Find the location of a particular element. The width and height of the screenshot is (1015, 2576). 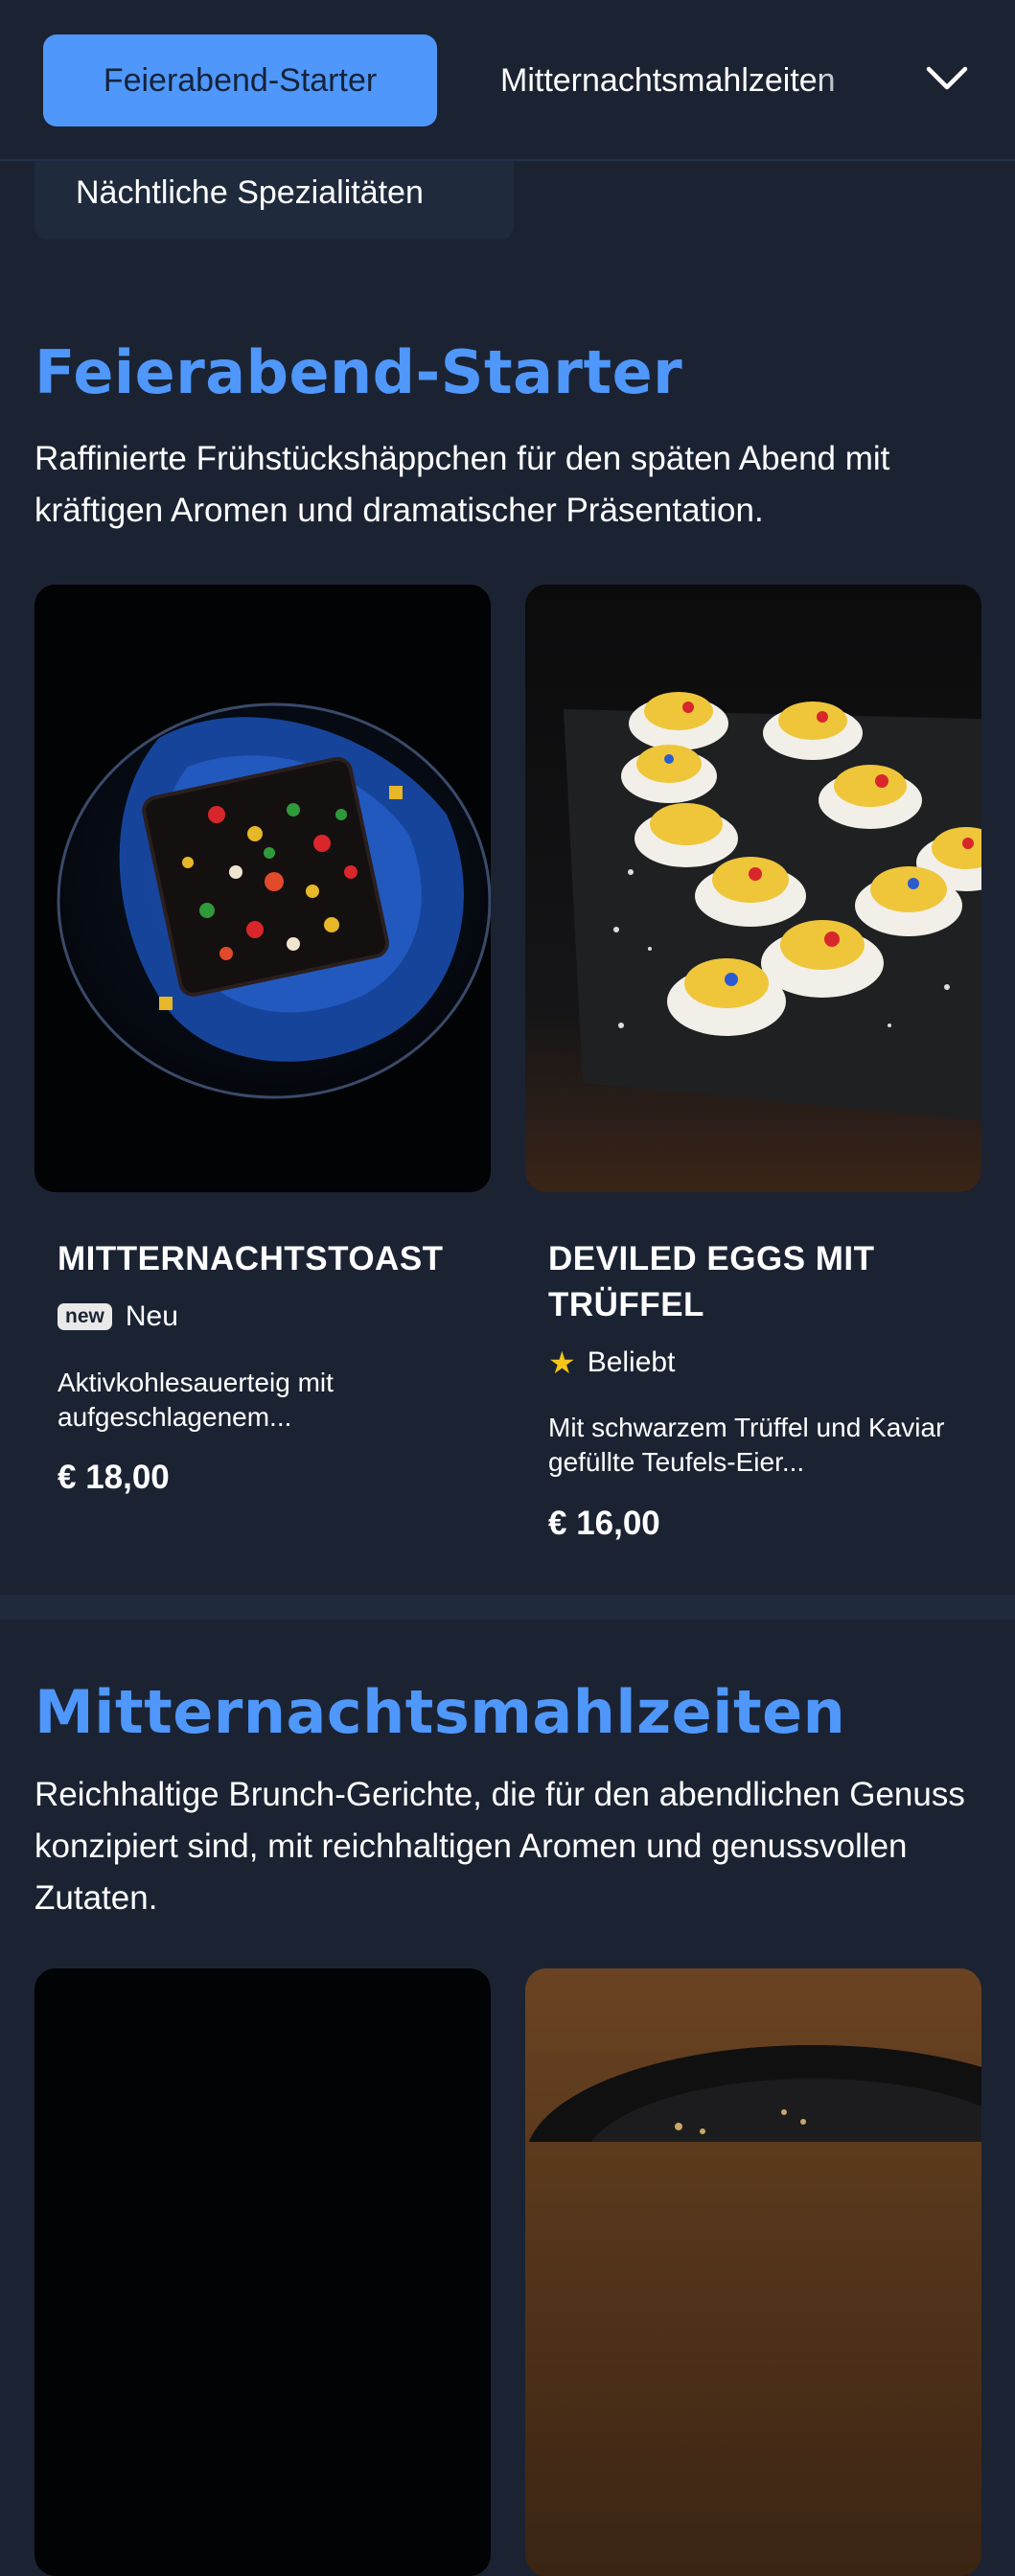

menu-item-price: € 16,00 is located at coordinates (604, 1523).